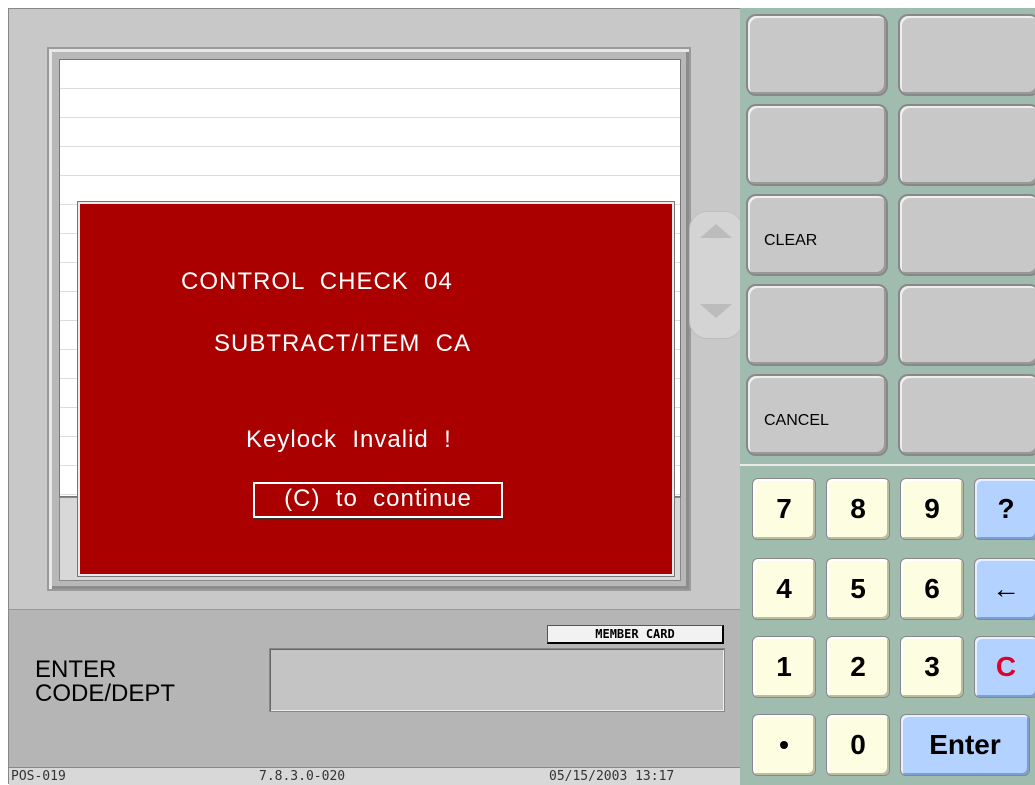  Describe the element at coordinates (932, 589) in the screenshot. I see `key-6: 6` at that location.